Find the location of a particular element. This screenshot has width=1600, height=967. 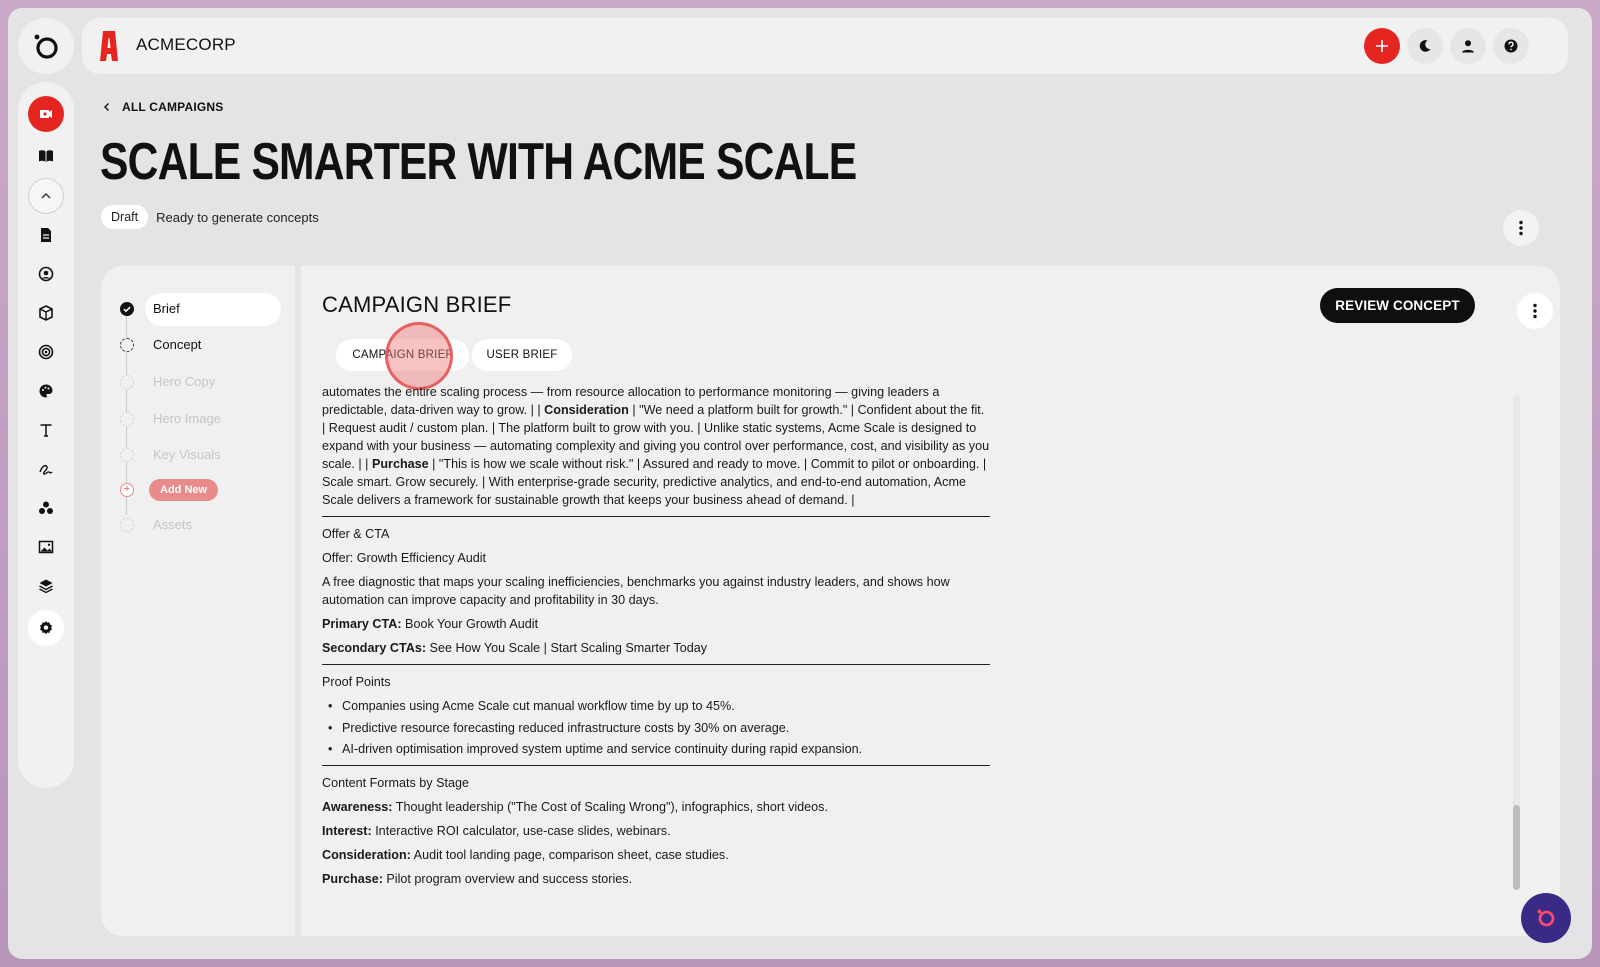

sidebar-item-products is located at coordinates (46, 313).